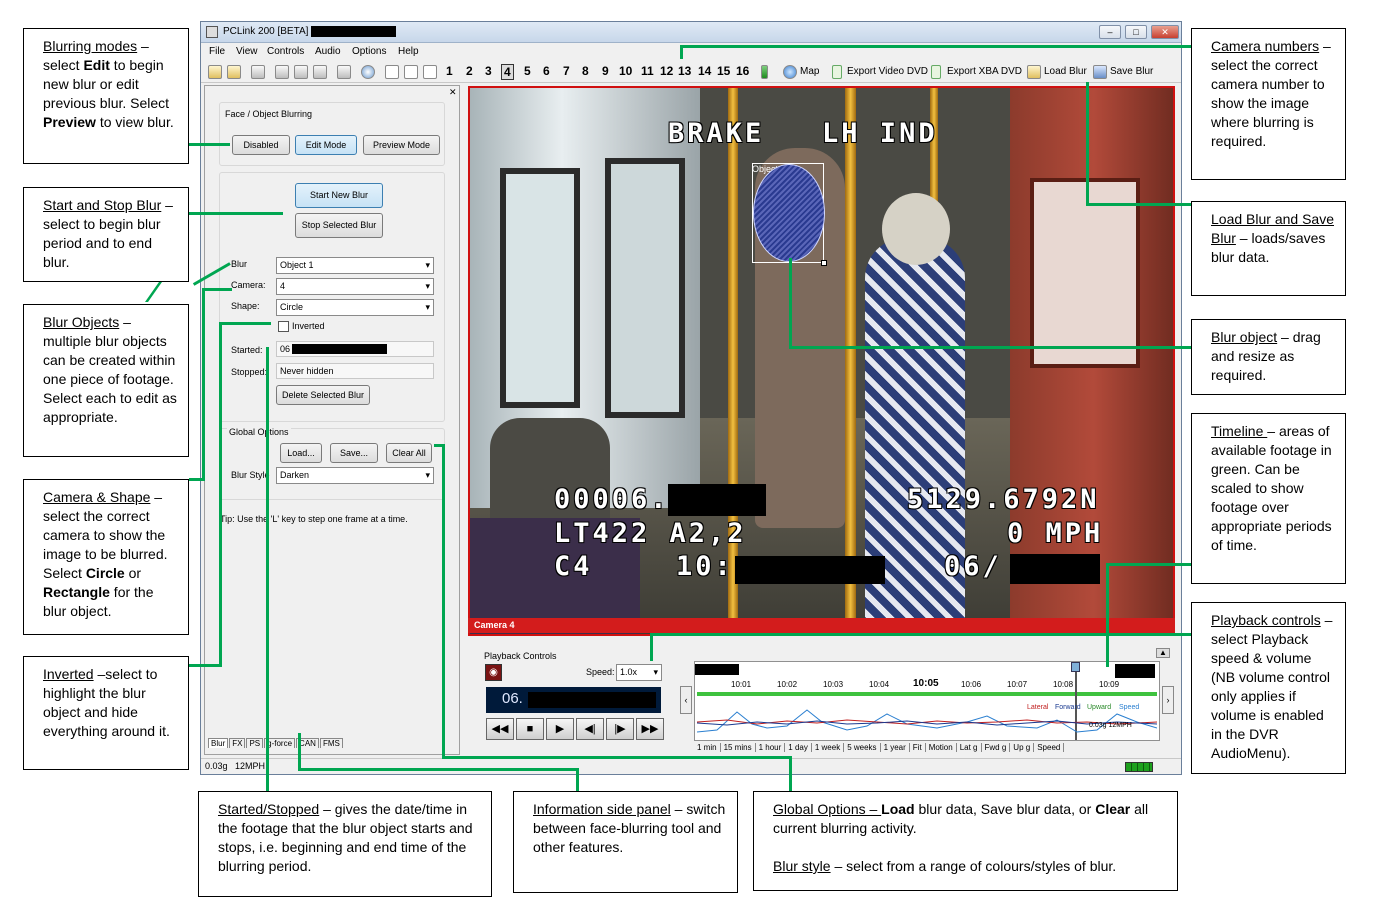 This screenshot has width=1375, height=911. Describe the element at coordinates (936, 72) in the screenshot. I see `export-xba-icon` at that location.